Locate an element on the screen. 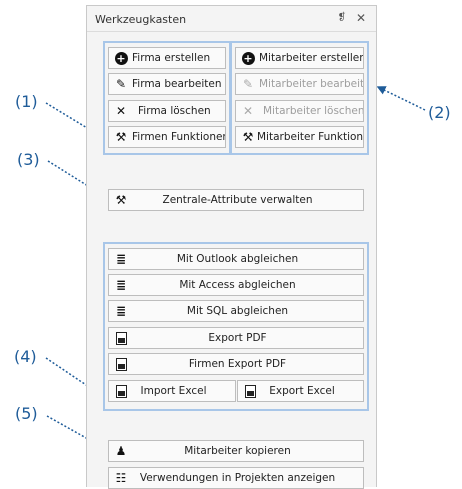  zentrale-attribute-button: ⚒ Zentrale-Attribute verwalten is located at coordinates (236, 200).